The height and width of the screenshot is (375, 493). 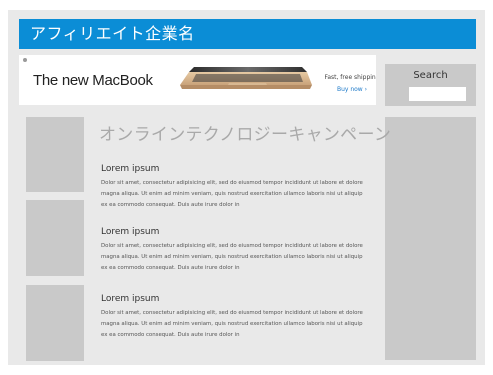 What do you see at coordinates (93, 80) in the screenshot?
I see `banner-headline: The new MacBook` at bounding box center [93, 80].